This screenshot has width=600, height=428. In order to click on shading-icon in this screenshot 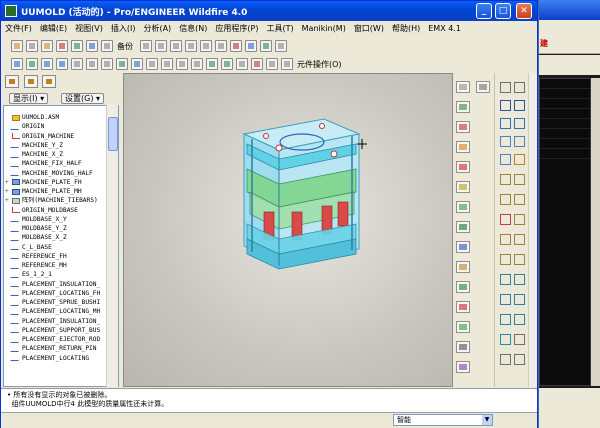, I will do `click(197, 64)`.